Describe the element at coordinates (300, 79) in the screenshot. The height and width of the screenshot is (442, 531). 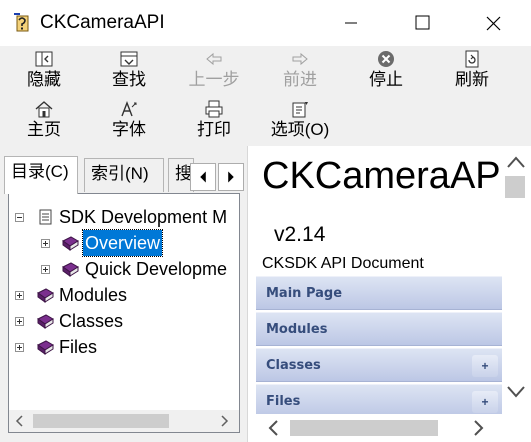
I see `forward-label: 前进` at that location.